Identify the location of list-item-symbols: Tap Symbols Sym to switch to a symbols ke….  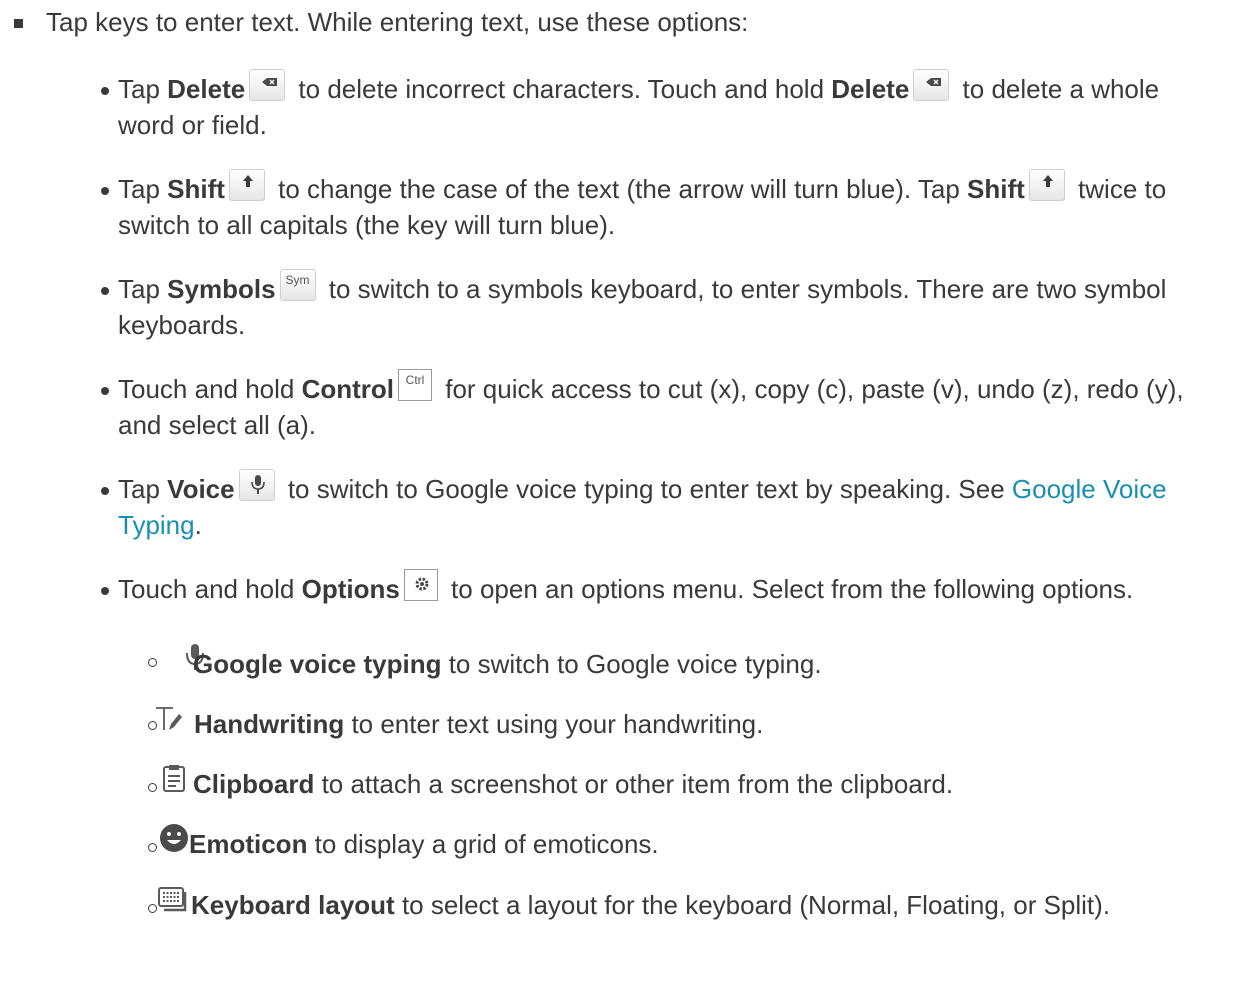
(642, 288).